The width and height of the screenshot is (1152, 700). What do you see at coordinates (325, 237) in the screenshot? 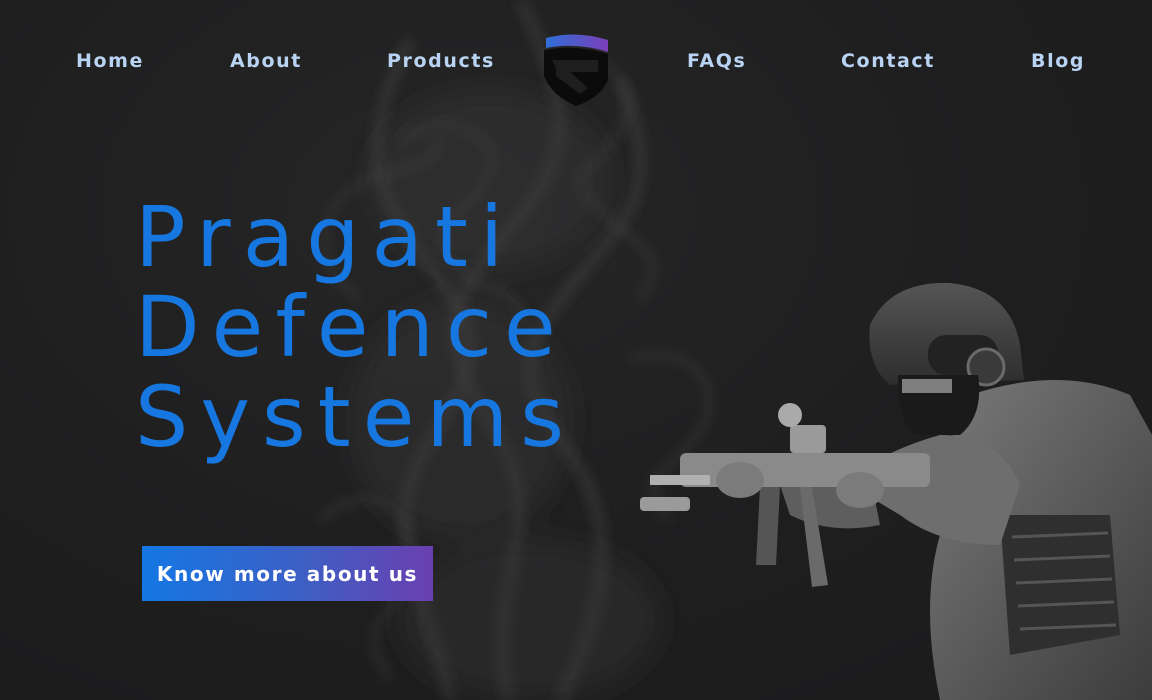
I see `hero-title-line-1: Pragati` at bounding box center [325, 237].